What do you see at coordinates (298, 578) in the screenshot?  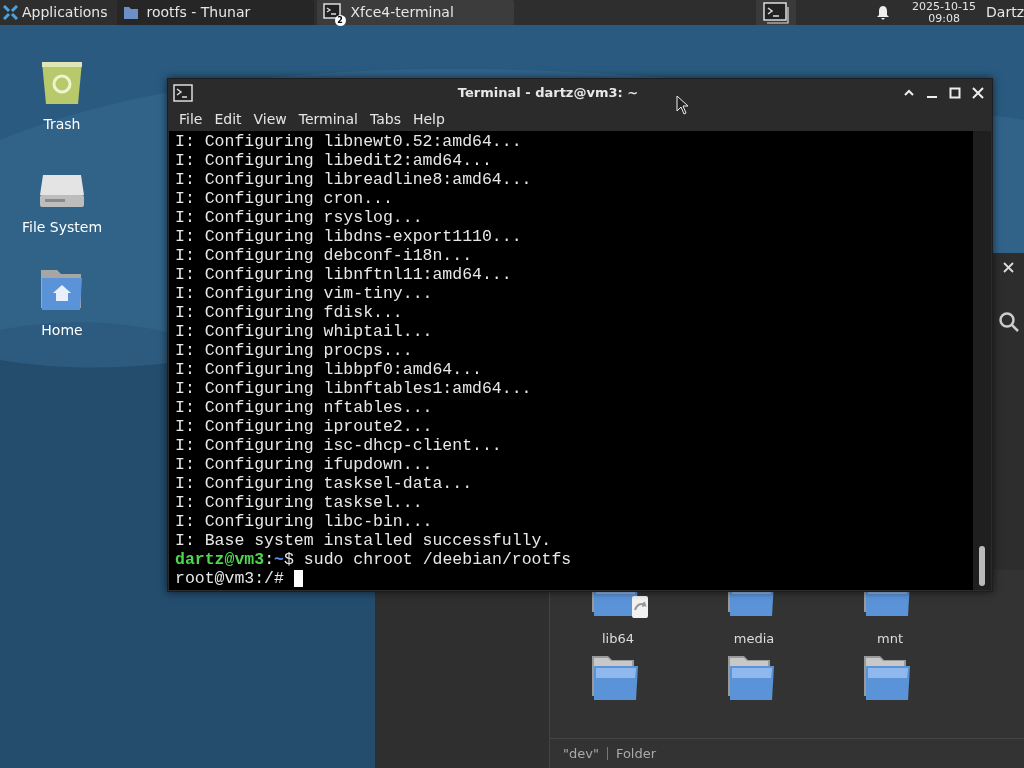 I see `text-cursor` at bounding box center [298, 578].